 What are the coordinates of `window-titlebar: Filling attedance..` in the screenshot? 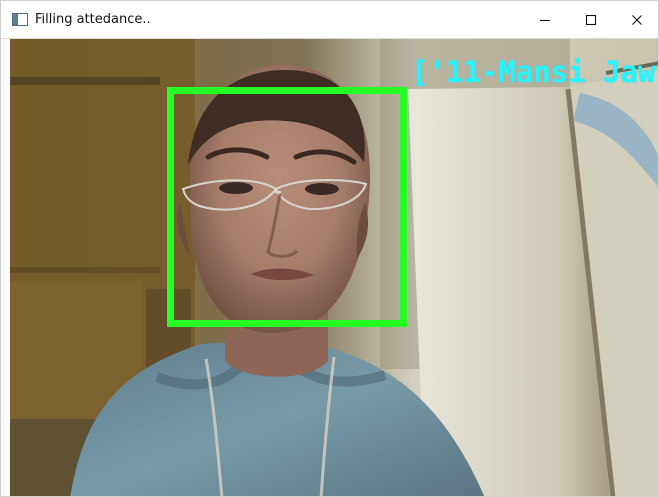 It's located at (329, 20).